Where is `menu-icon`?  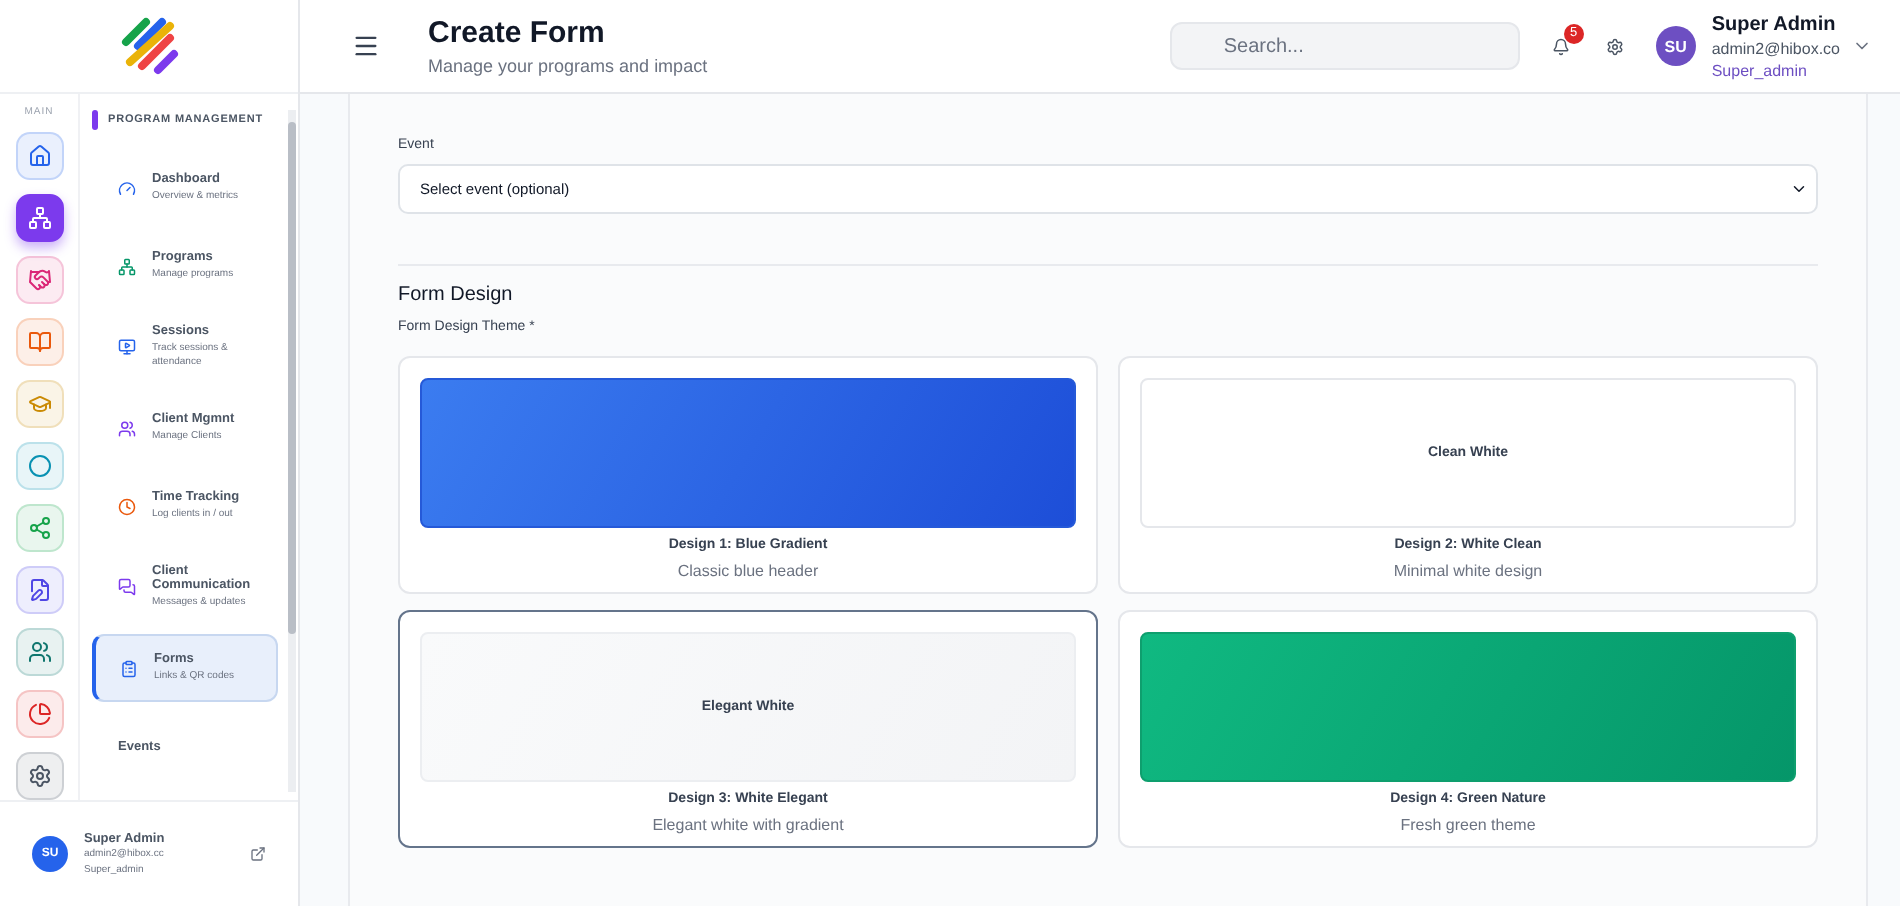
menu-icon is located at coordinates (366, 46).